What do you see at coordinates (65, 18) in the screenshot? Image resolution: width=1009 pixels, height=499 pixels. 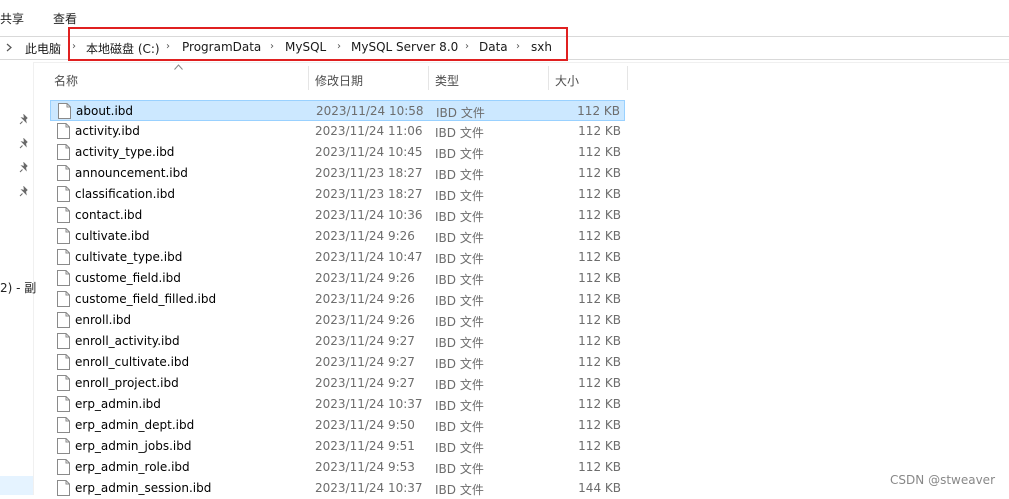 I see `tab-view: 查看` at bounding box center [65, 18].